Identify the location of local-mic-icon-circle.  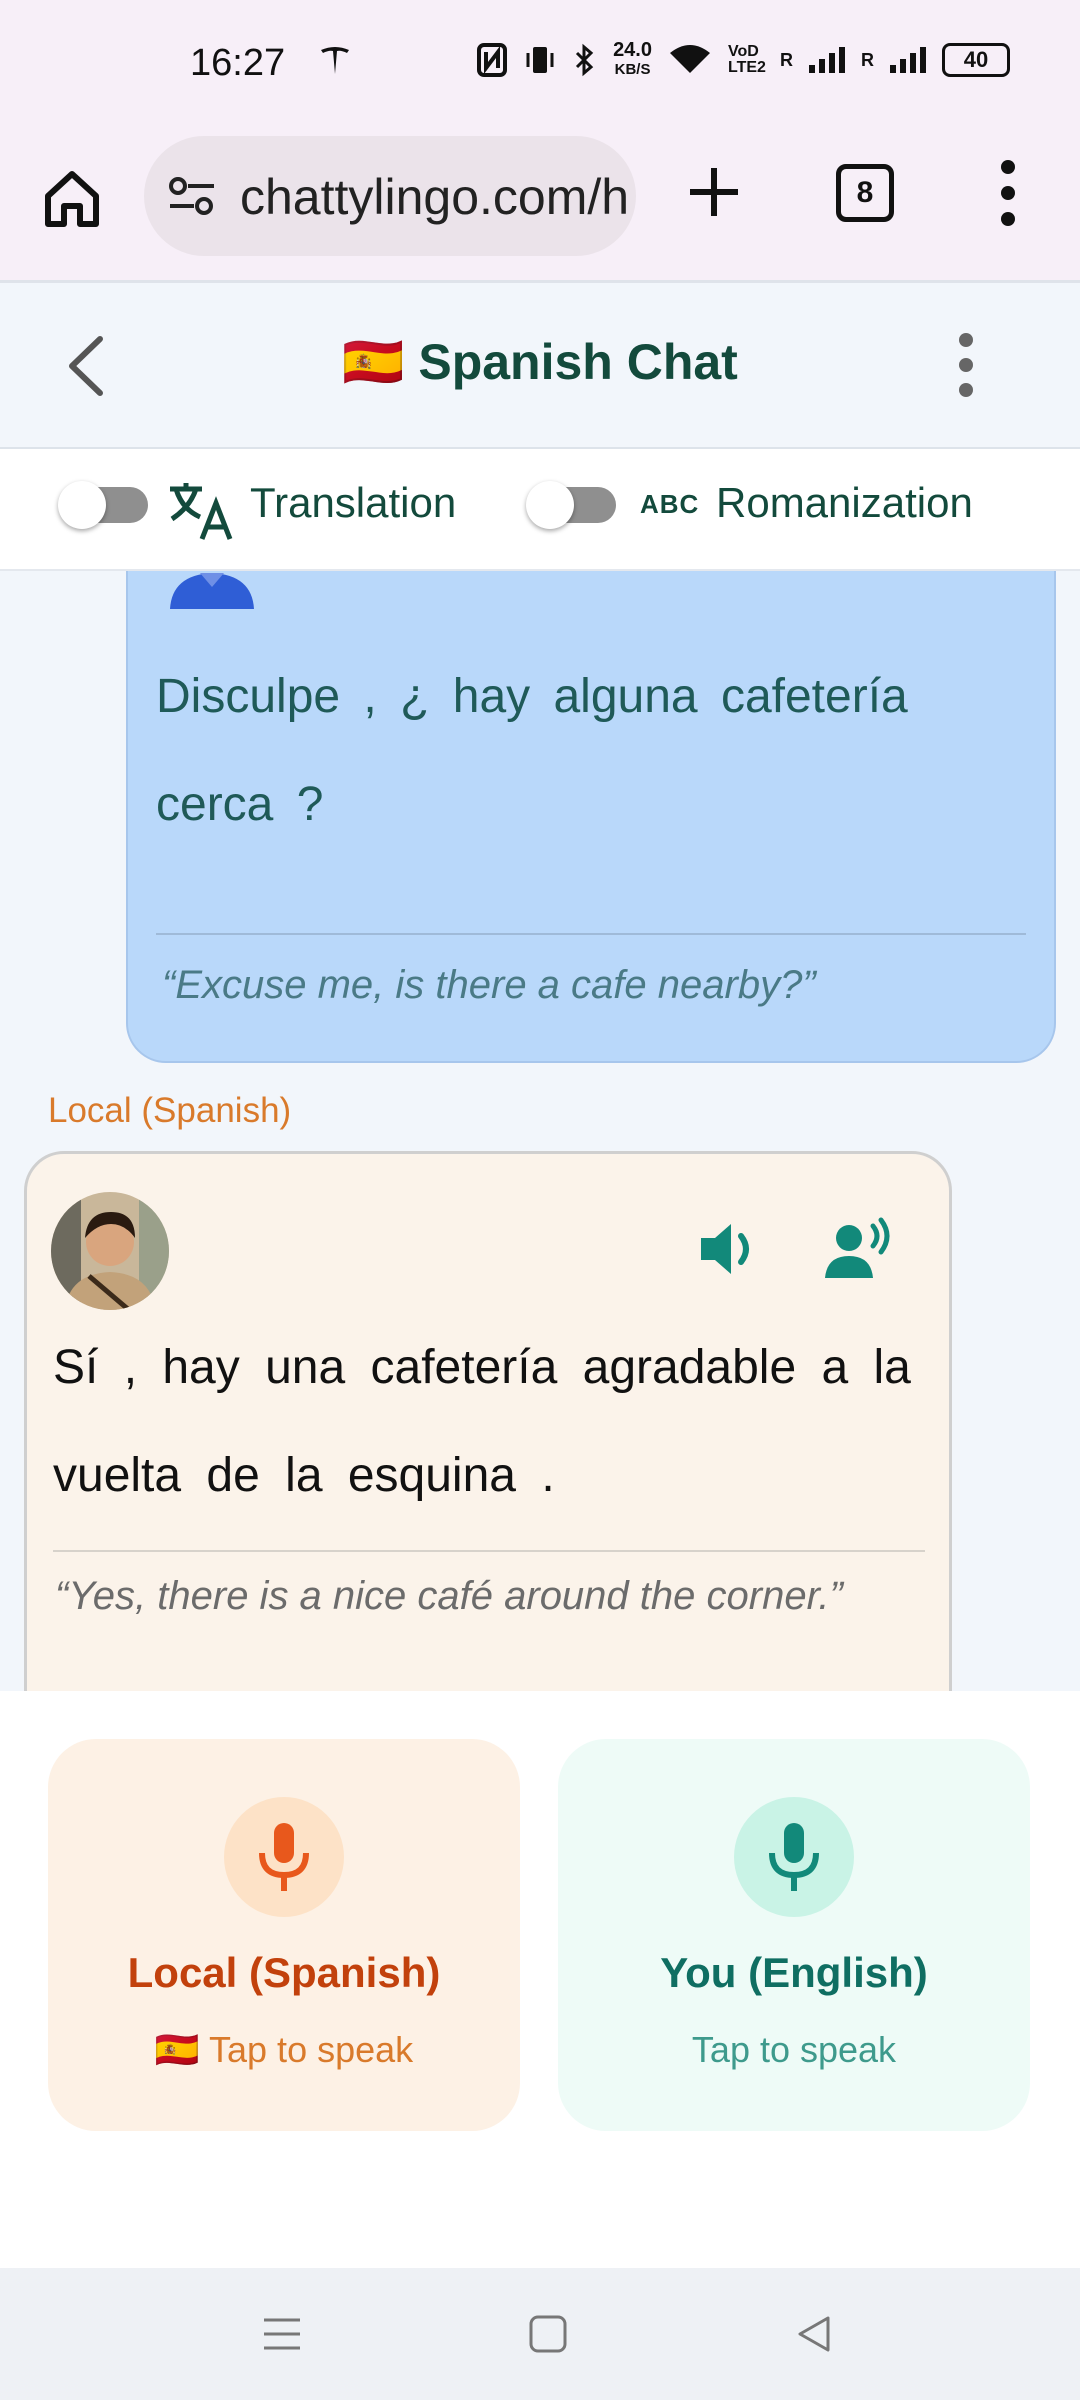
(284, 1857).